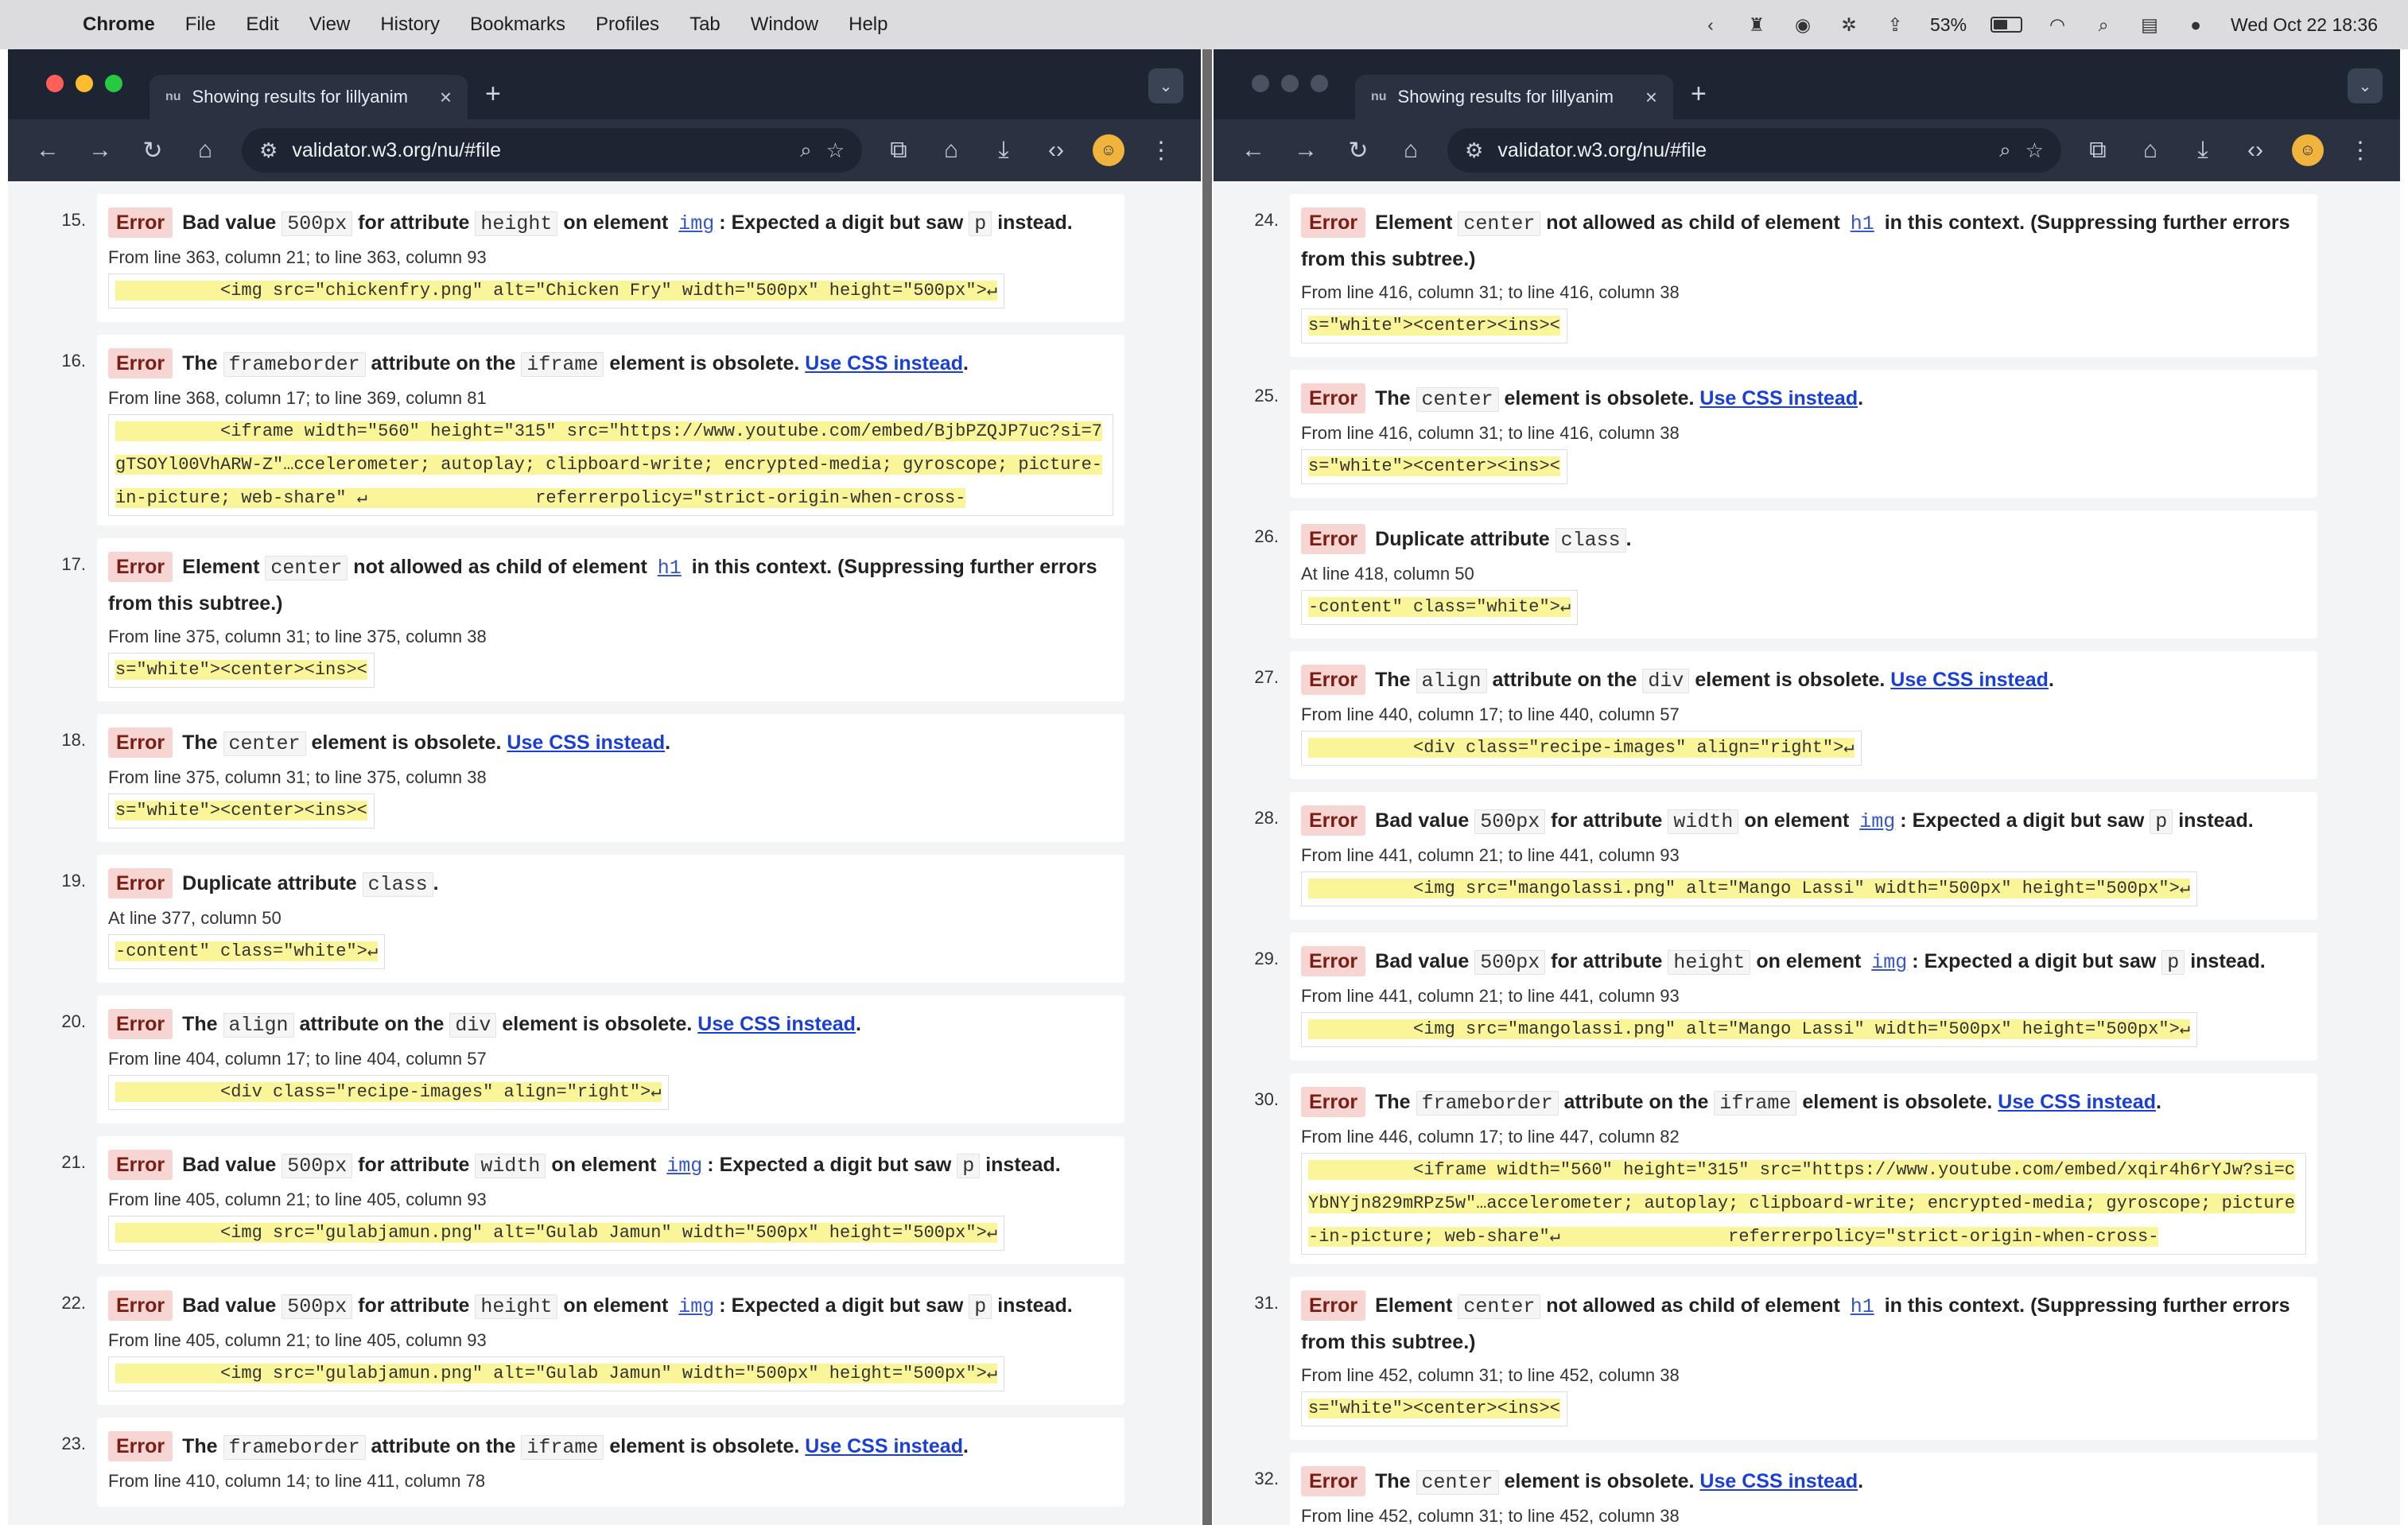 The width and height of the screenshot is (2408, 1525). I want to click on wifi-icon: ◠, so click(2057, 24).